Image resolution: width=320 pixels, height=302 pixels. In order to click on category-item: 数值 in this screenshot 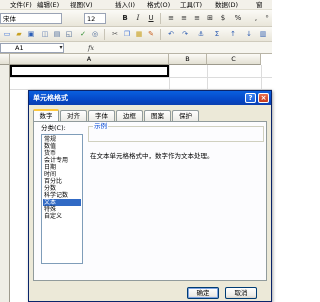, I will do `click(62, 146)`.